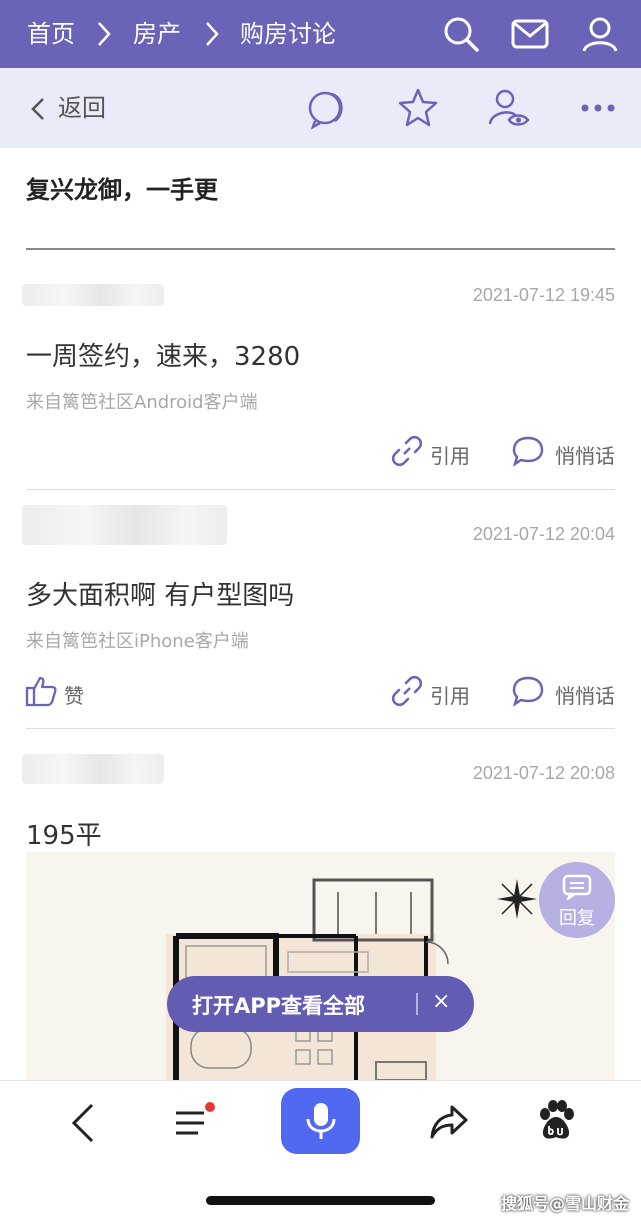 This screenshot has width=641, height=1221. Describe the element at coordinates (157, 34) in the screenshot. I see `breadcrumb-section: 房产` at that location.